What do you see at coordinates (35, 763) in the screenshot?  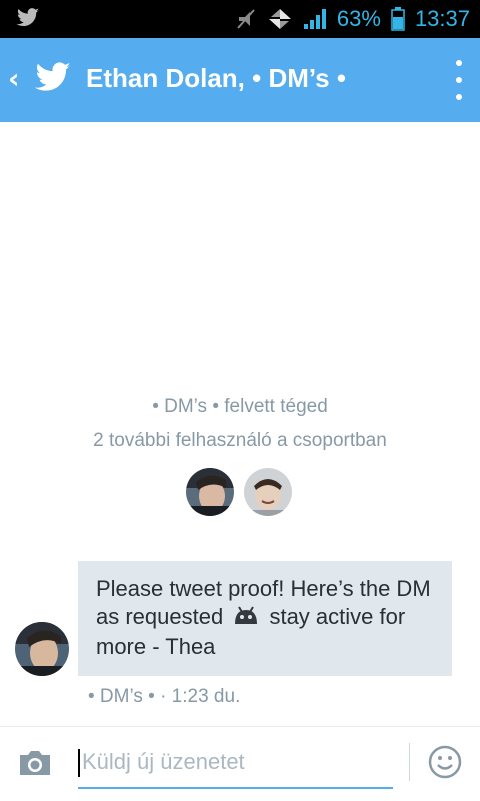 I see `camera-icon` at bounding box center [35, 763].